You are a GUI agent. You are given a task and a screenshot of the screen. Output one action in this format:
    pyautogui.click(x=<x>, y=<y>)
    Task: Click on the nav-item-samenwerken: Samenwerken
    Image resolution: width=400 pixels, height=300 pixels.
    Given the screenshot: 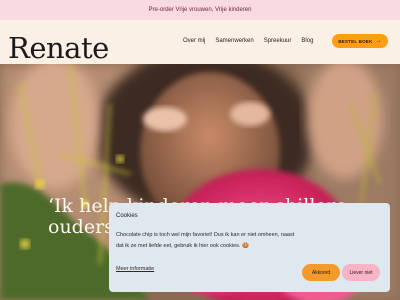 What is the action you would take?
    pyautogui.click(x=234, y=41)
    